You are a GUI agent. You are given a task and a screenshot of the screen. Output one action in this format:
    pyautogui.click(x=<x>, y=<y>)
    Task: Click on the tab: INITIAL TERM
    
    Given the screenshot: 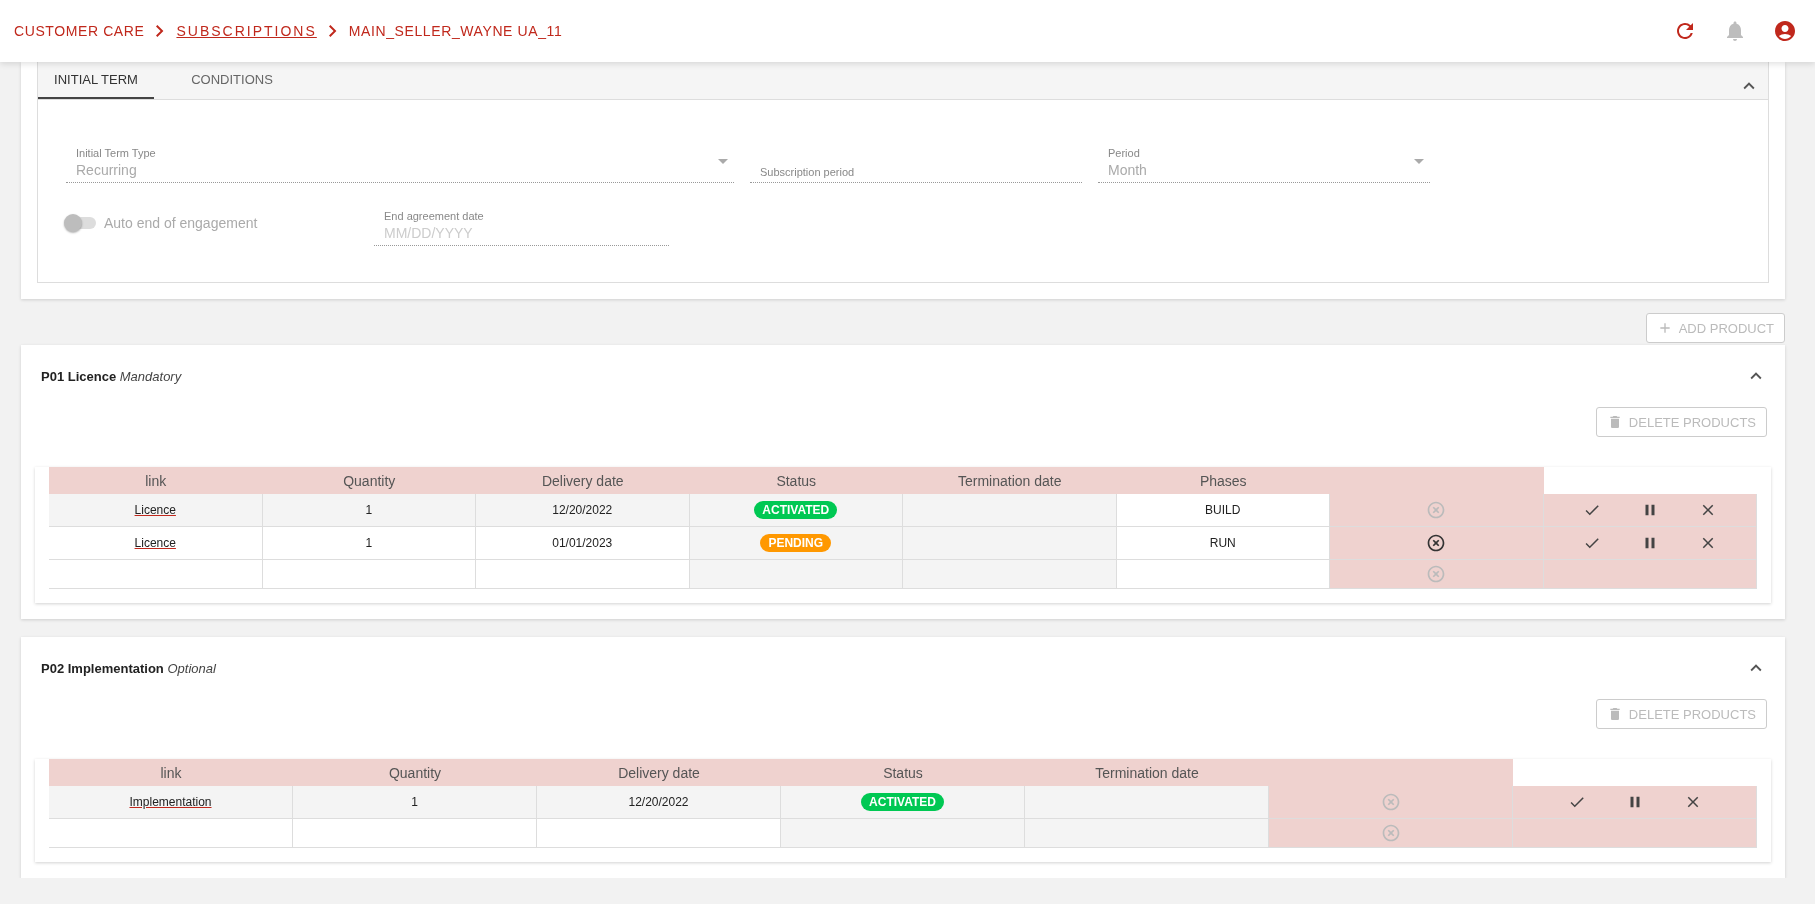 What is the action you would take?
    pyautogui.click(x=96, y=80)
    